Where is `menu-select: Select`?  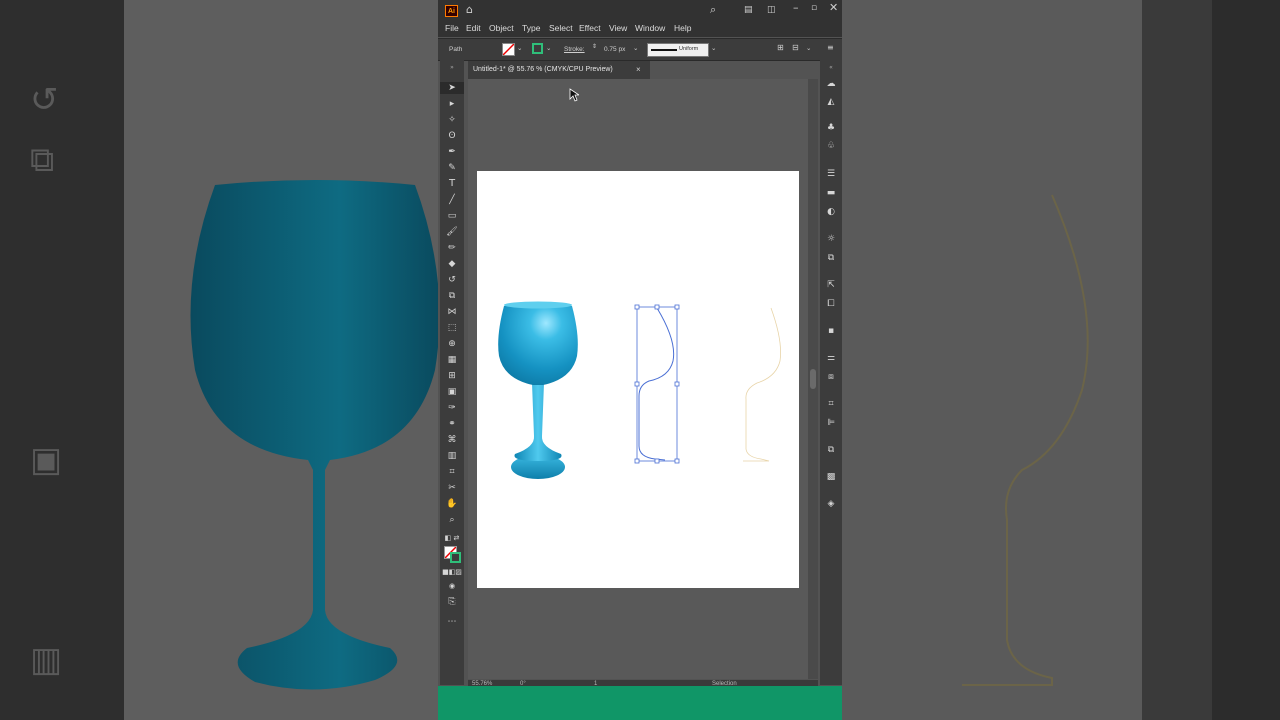 menu-select: Select is located at coordinates (561, 28).